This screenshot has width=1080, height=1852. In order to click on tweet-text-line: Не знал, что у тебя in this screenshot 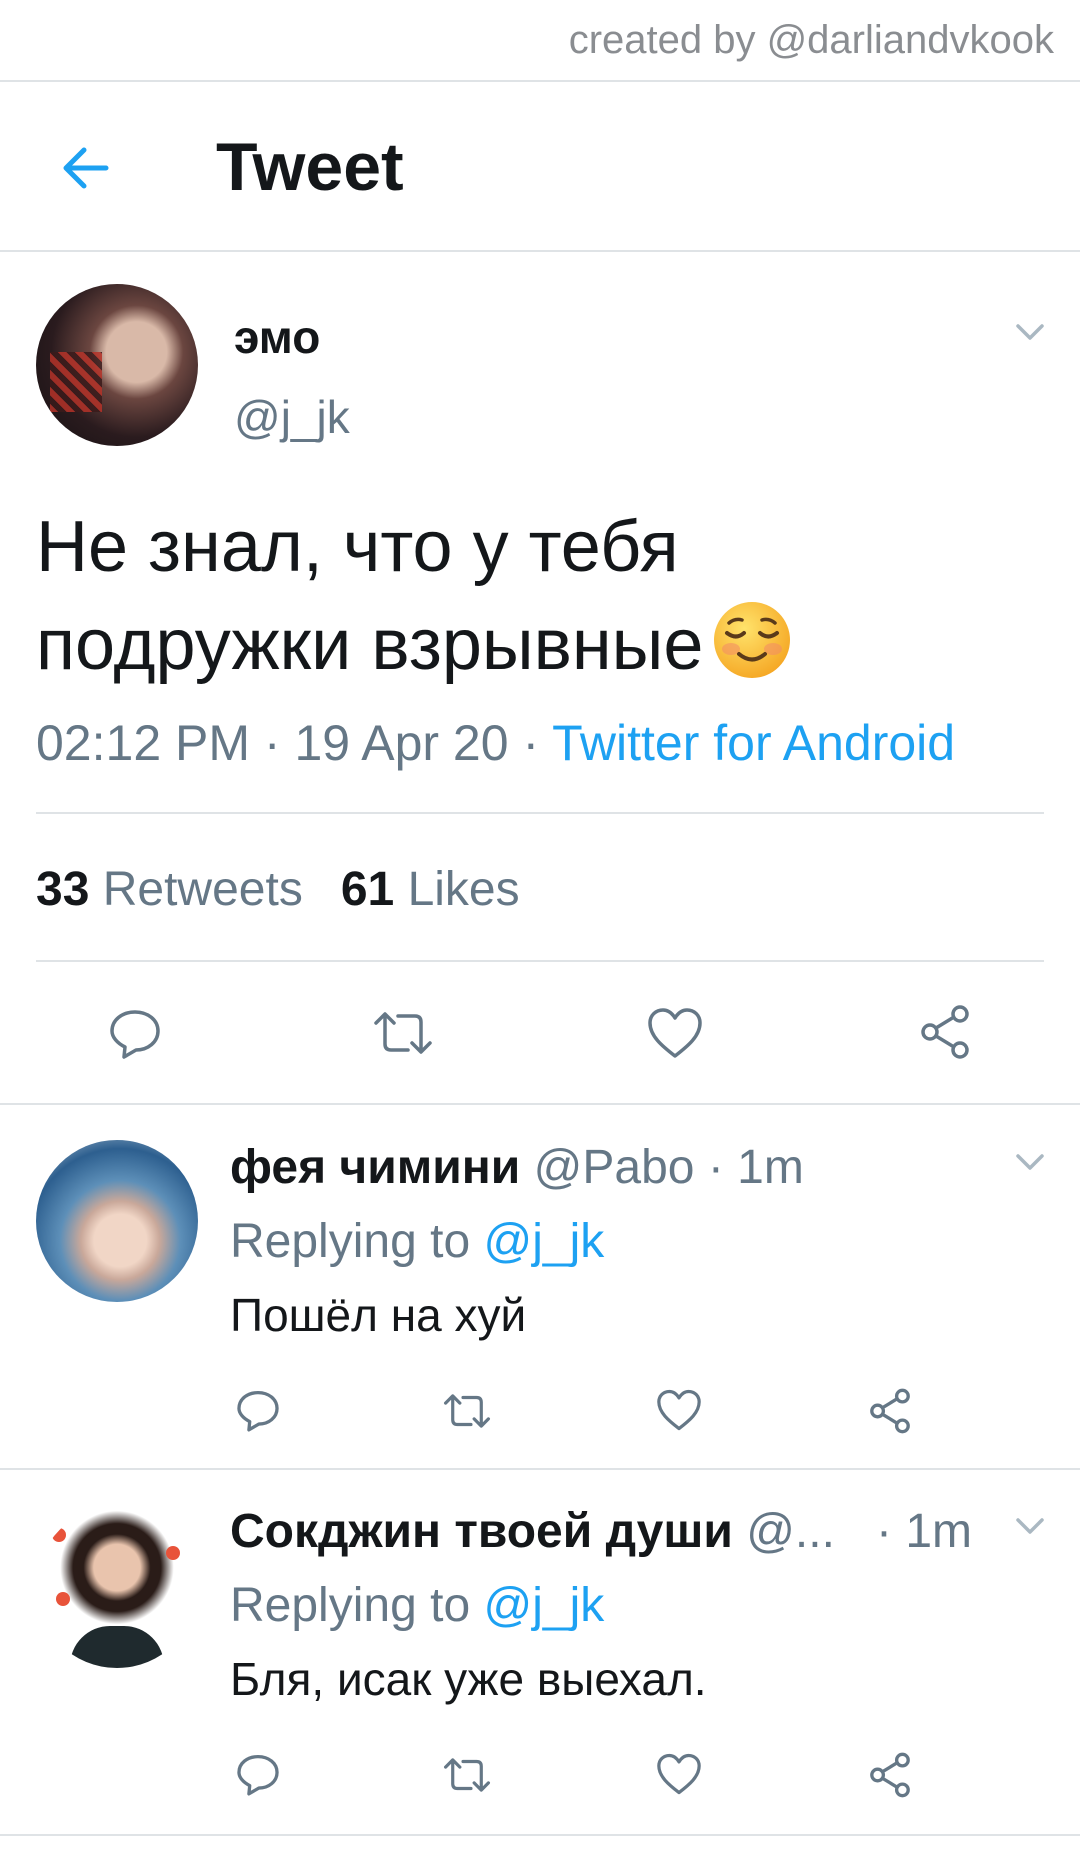, I will do `click(357, 547)`.